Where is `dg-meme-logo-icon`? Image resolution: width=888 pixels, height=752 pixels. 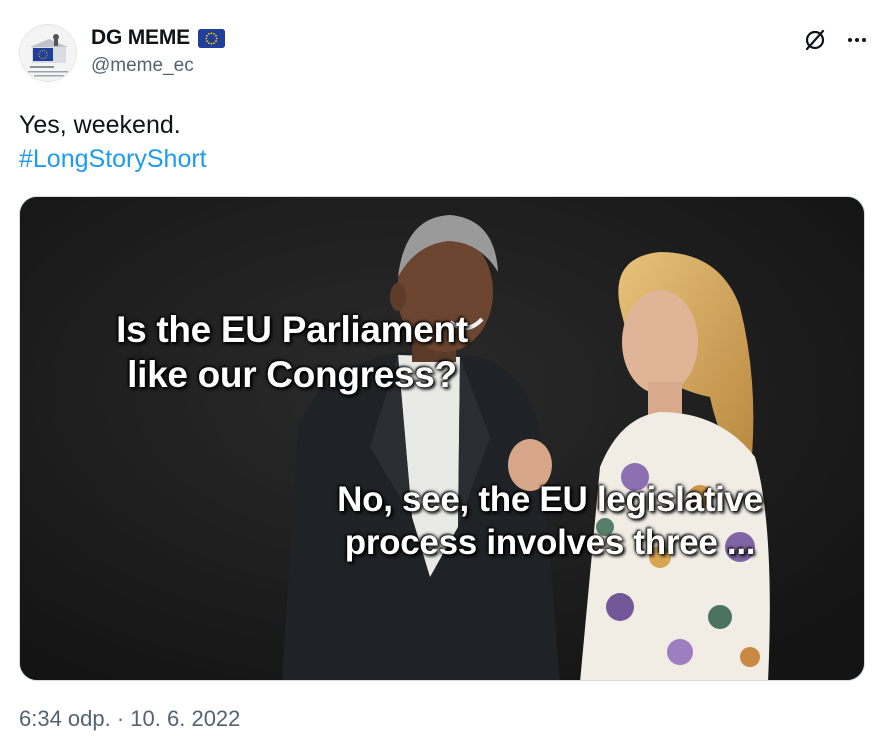 dg-meme-logo-icon is located at coordinates (48, 53).